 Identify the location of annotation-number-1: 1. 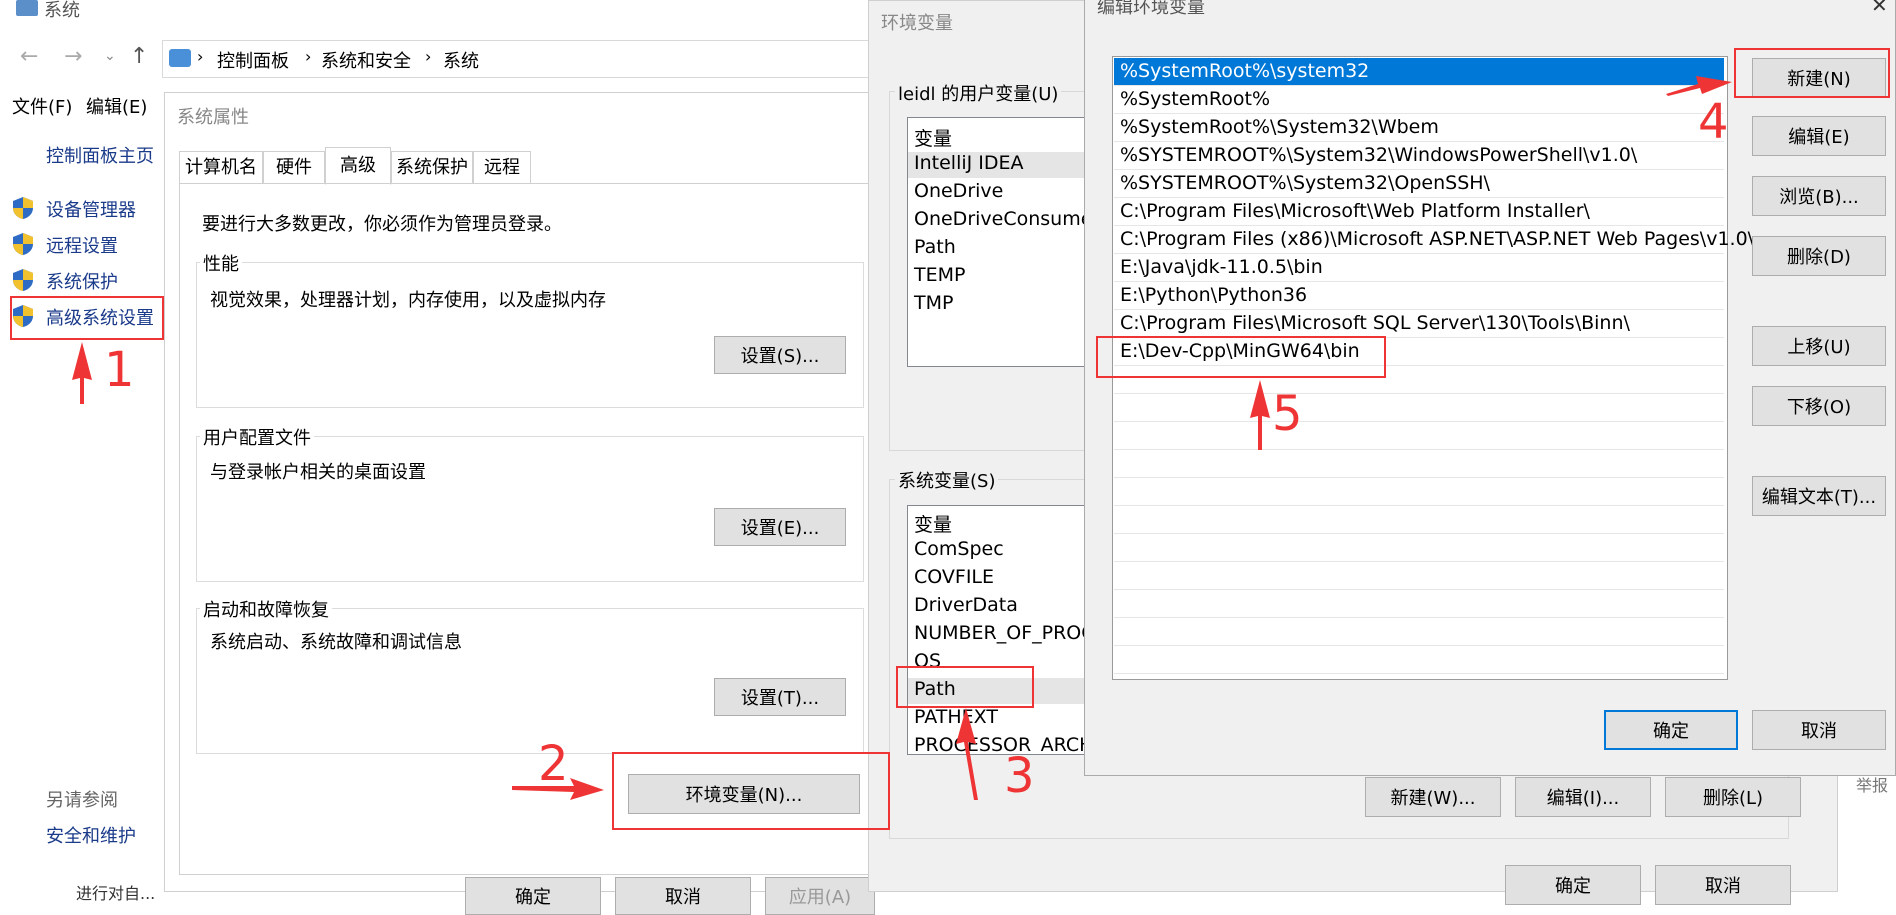
(119, 370).